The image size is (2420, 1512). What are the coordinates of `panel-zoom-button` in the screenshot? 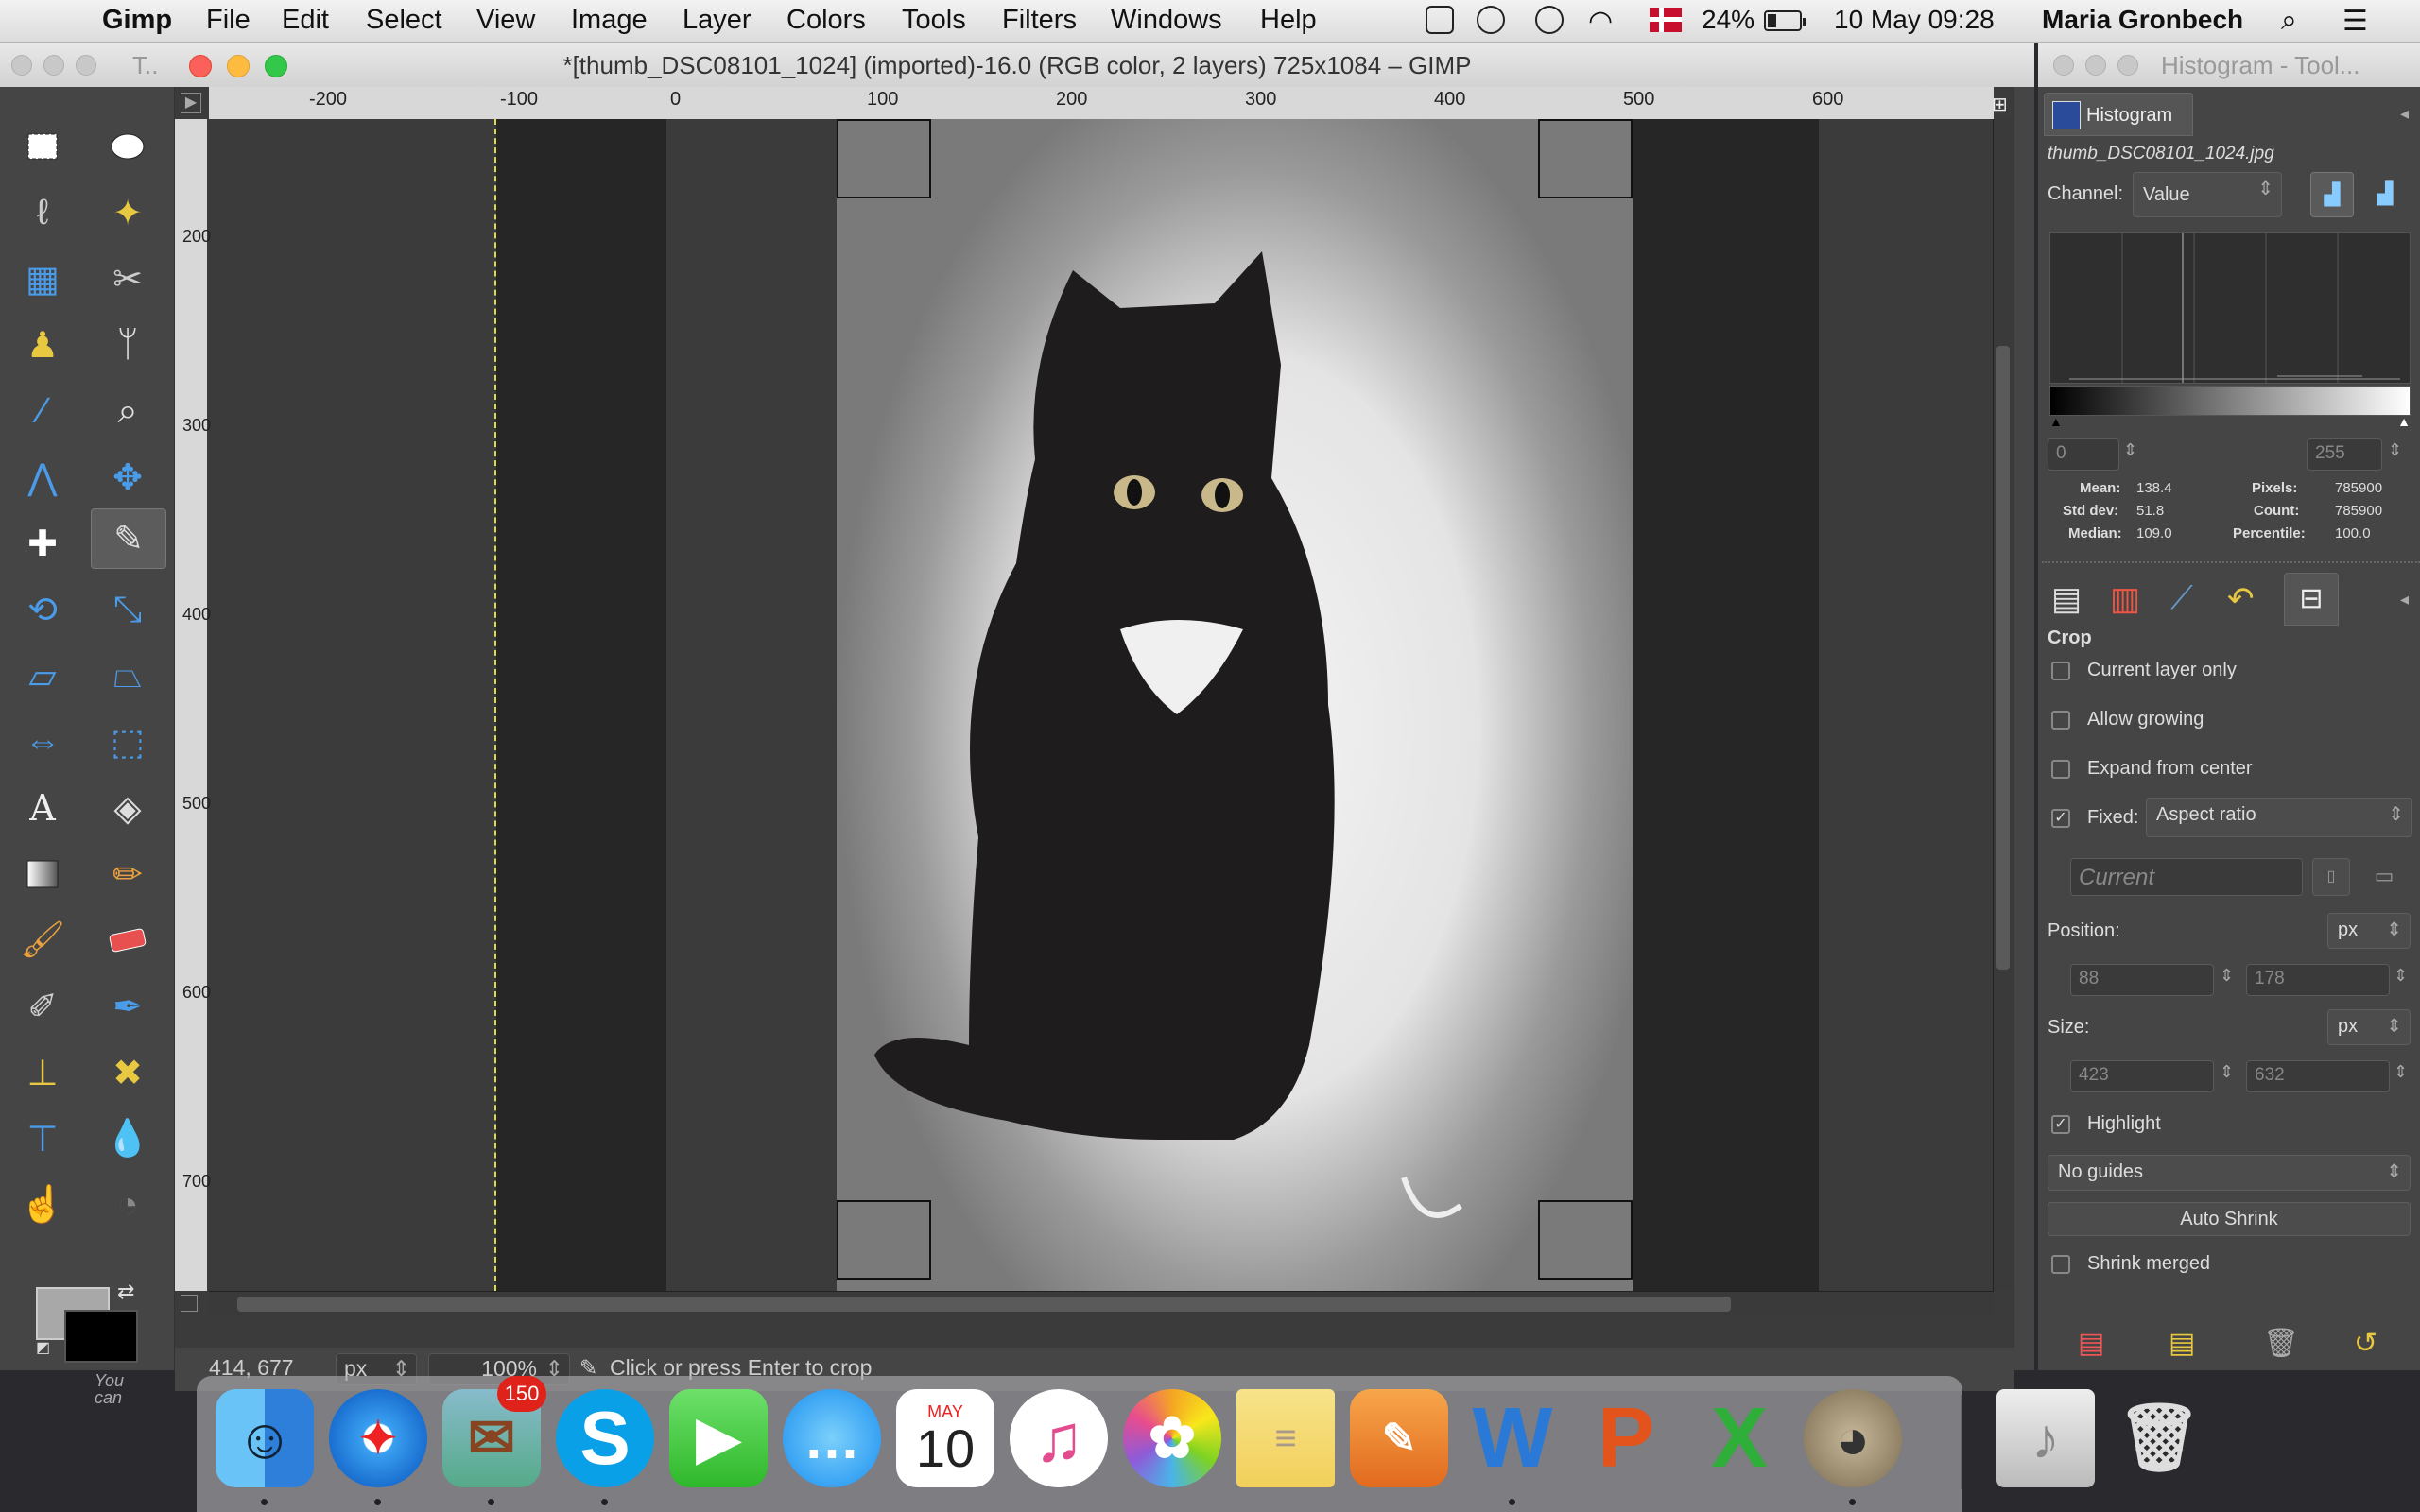 It's located at (2128, 65).